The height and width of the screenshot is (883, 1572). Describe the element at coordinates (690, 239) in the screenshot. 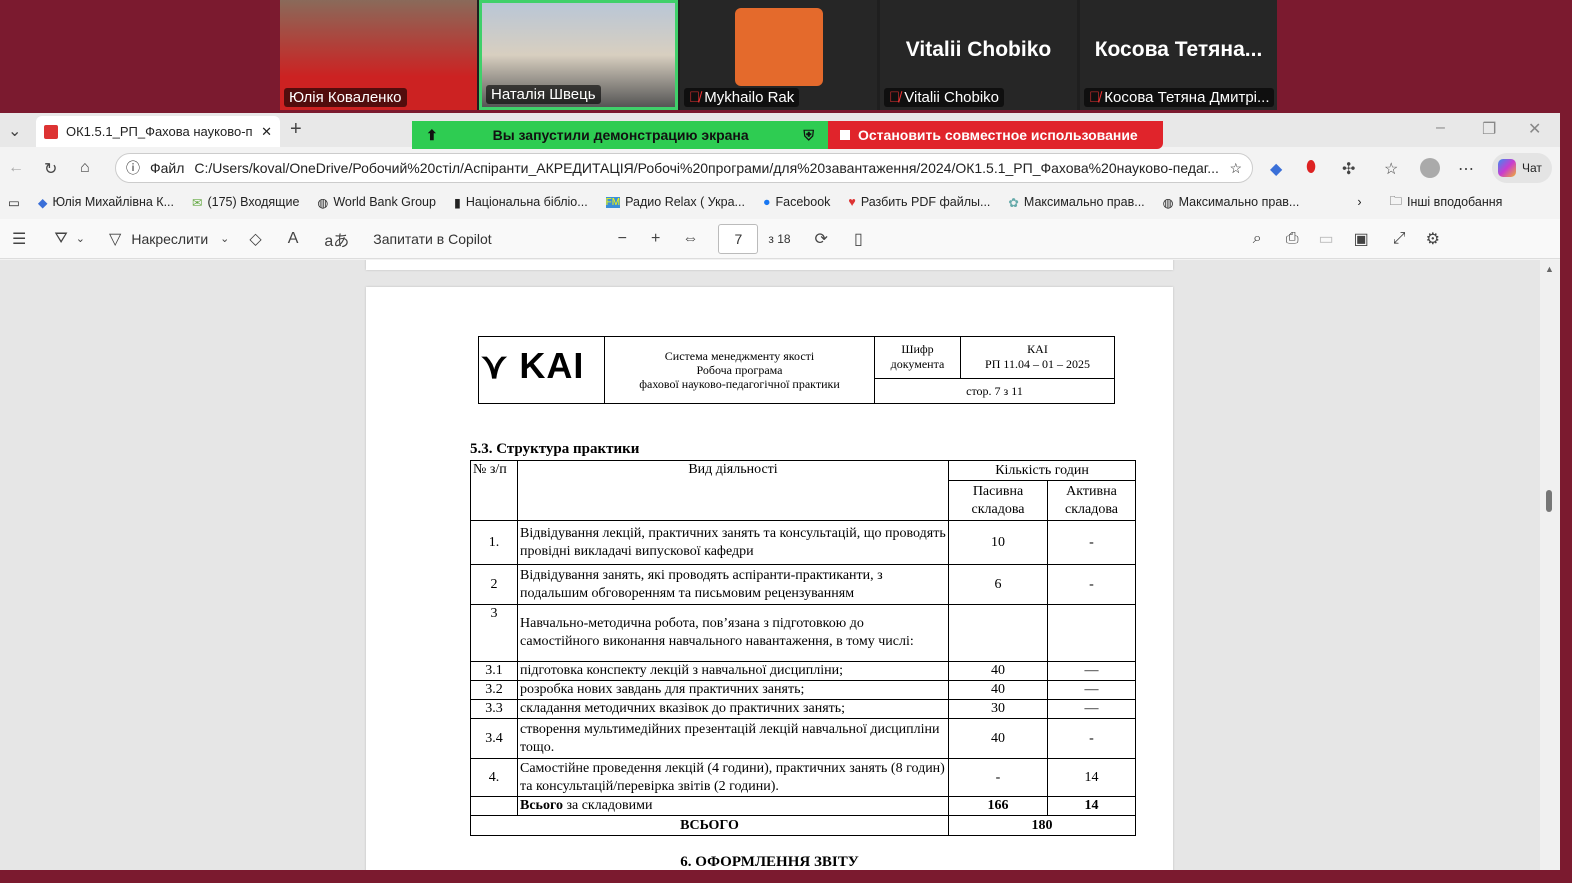

I see `fit-width-icon: ⇔` at that location.